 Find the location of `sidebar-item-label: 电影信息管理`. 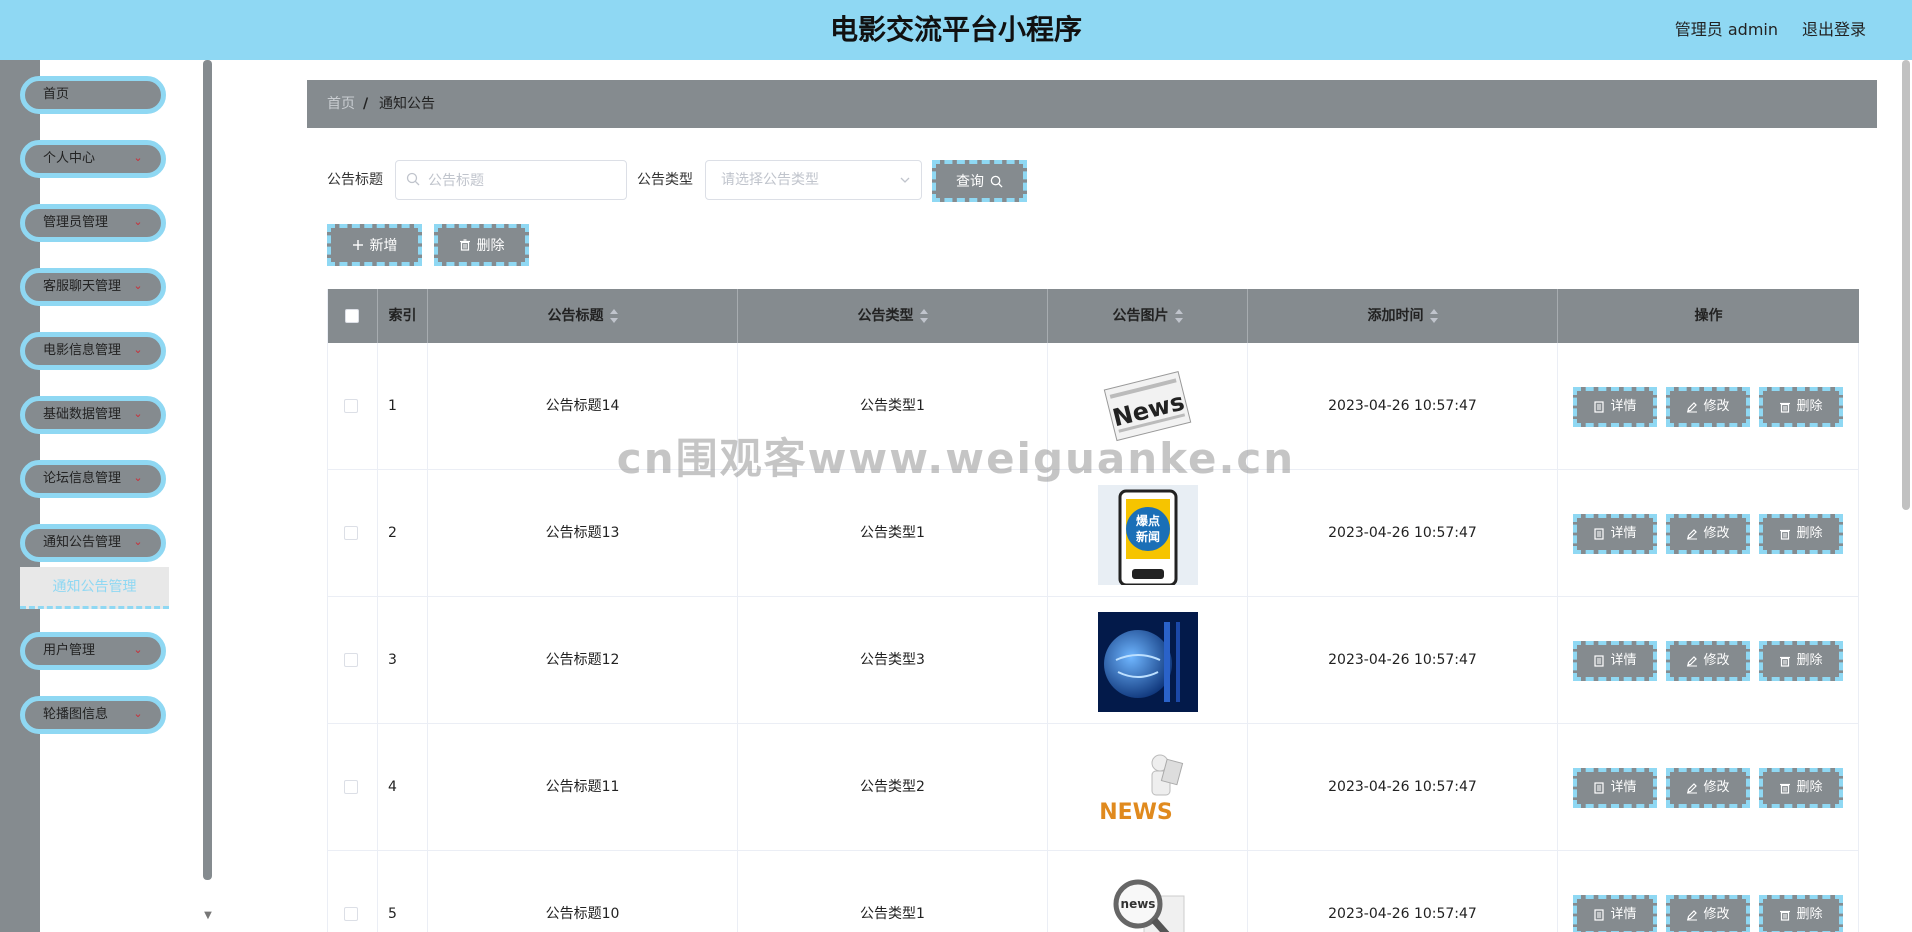

sidebar-item-label: 电影信息管理 is located at coordinates (82, 350).